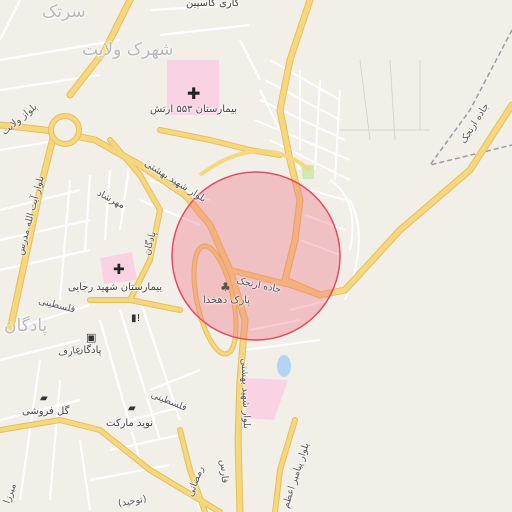 The height and width of the screenshot is (512, 512). Describe the element at coordinates (26, 326) in the screenshot. I see `district-label-padegan: پادگان` at that location.